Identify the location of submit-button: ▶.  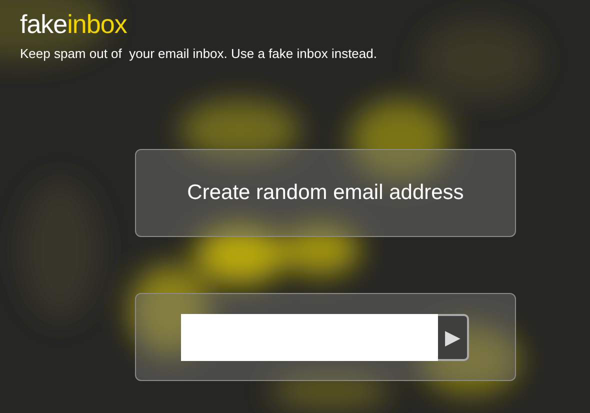
(453, 337).